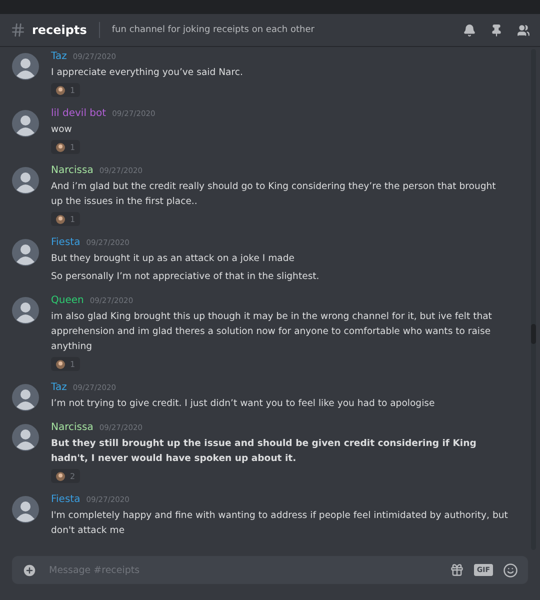  I want to click on message-text: I appreciate everything you’ve said Narc., so click(147, 73).